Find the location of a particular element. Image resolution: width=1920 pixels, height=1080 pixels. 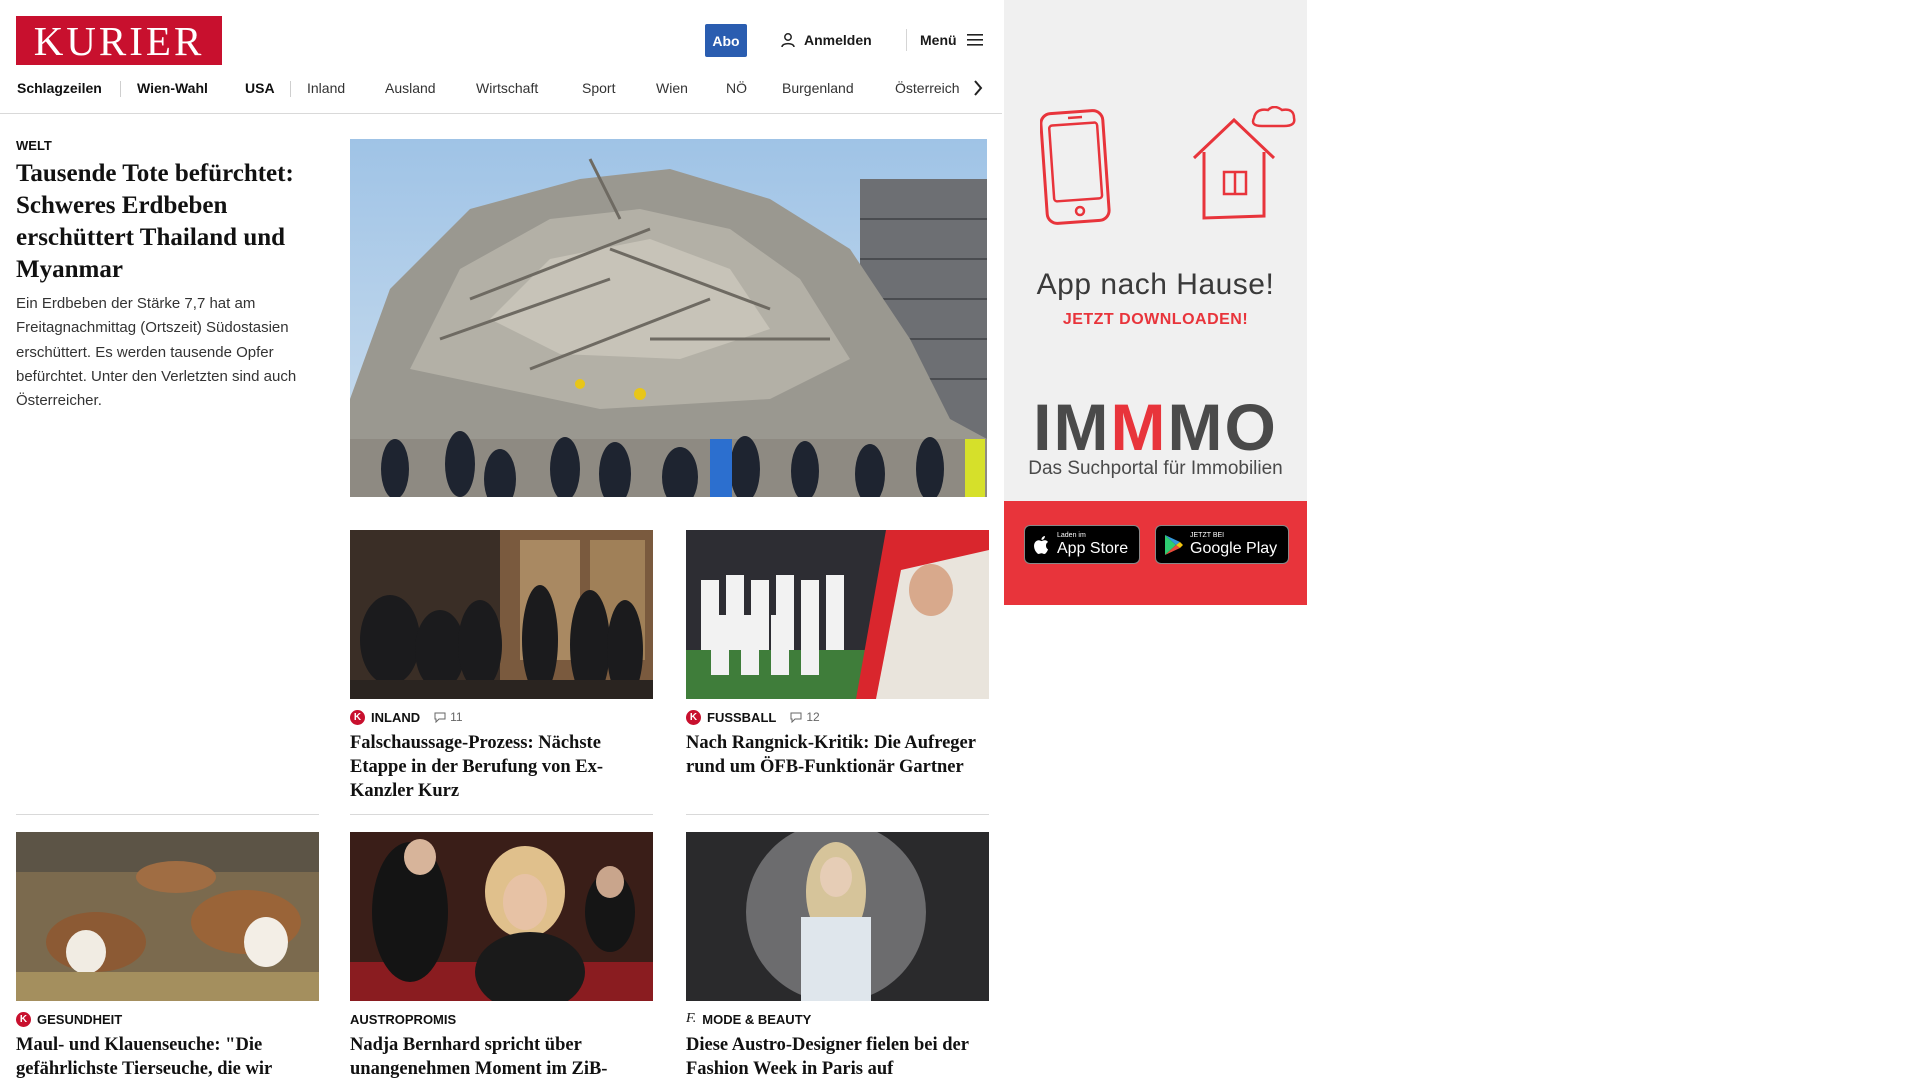

nav-item-wien: Wien is located at coordinates (672, 88).